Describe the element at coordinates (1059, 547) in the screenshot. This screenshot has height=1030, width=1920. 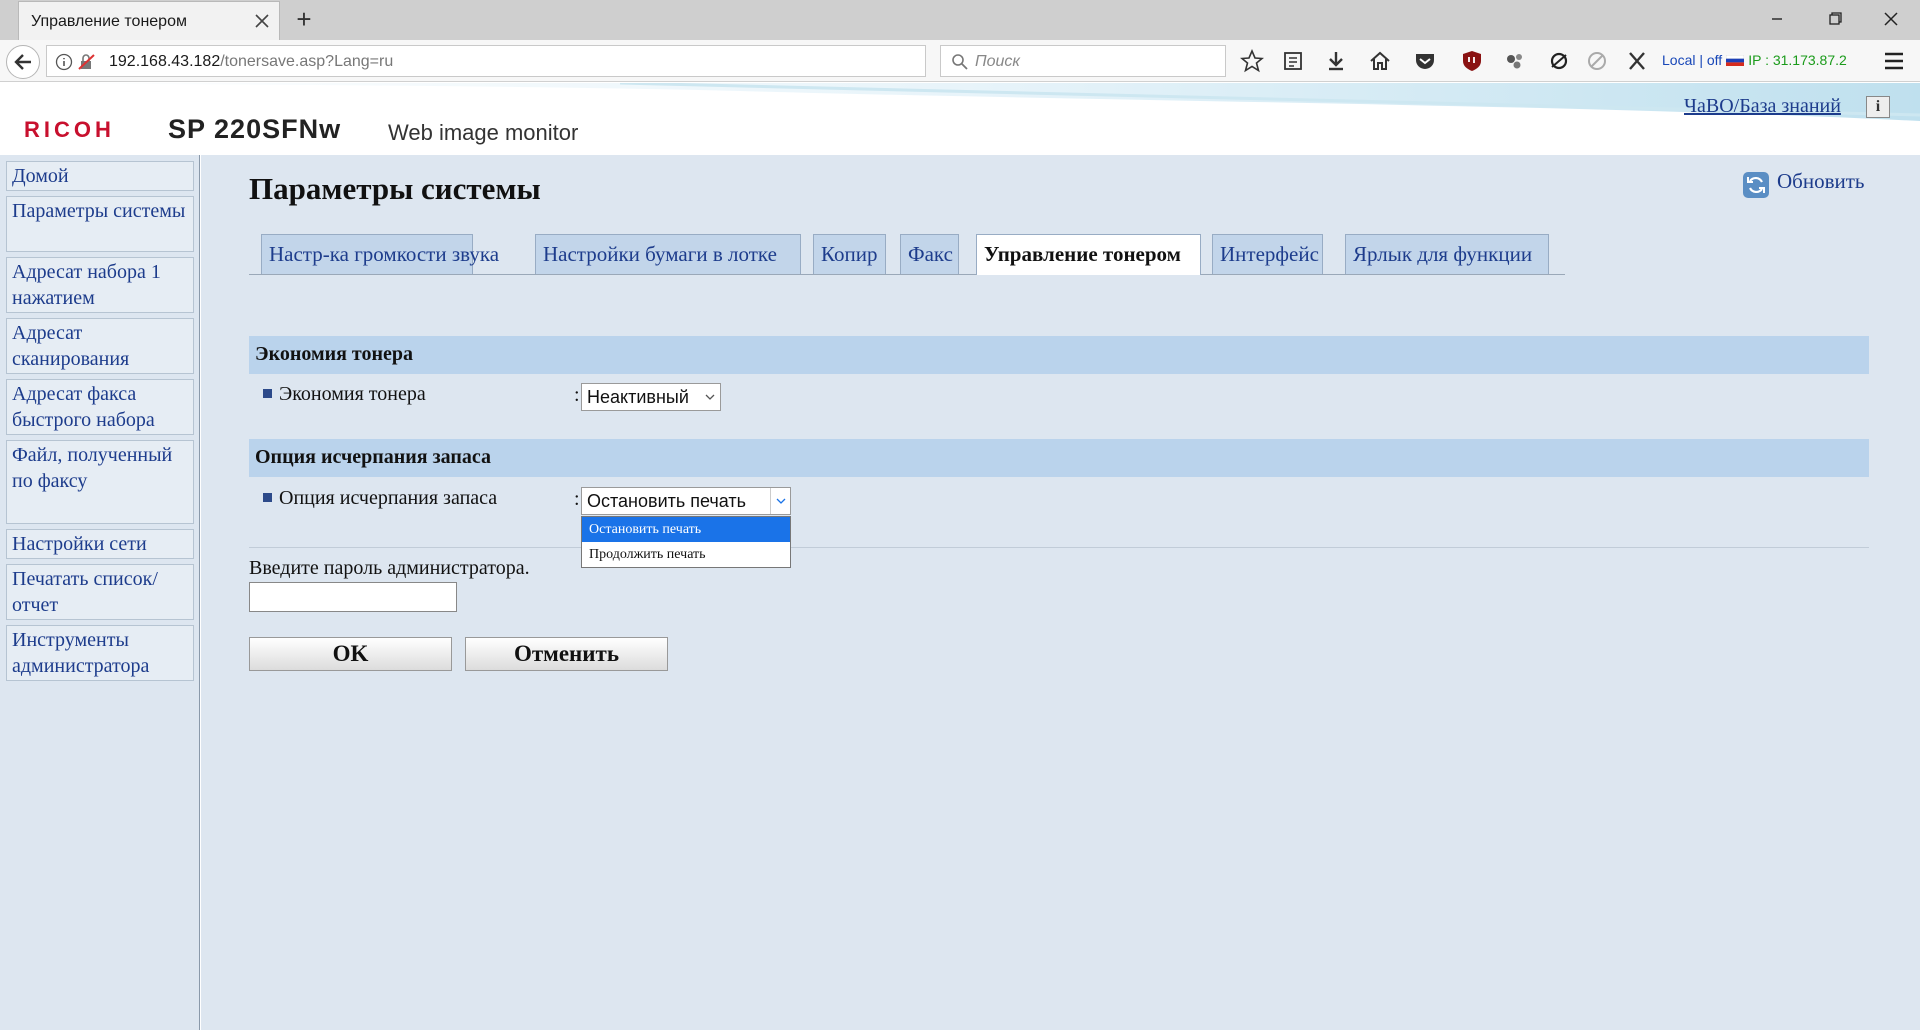
I see `form-divider` at that location.